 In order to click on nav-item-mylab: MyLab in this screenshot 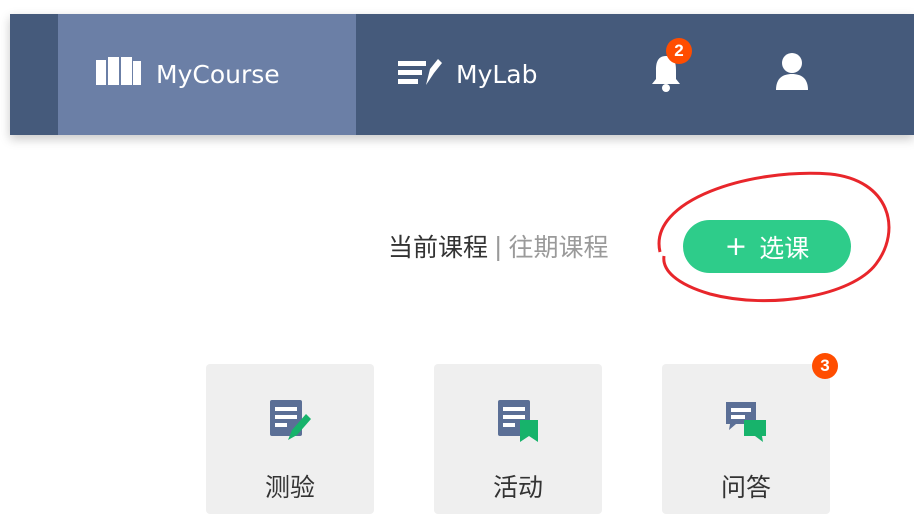, I will do `click(466, 74)`.